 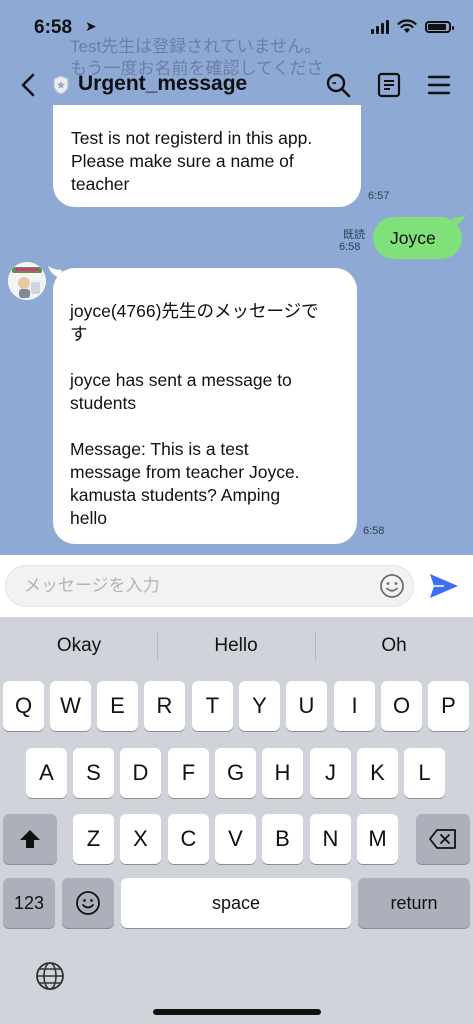 I want to click on menu-icon, so click(x=439, y=85).